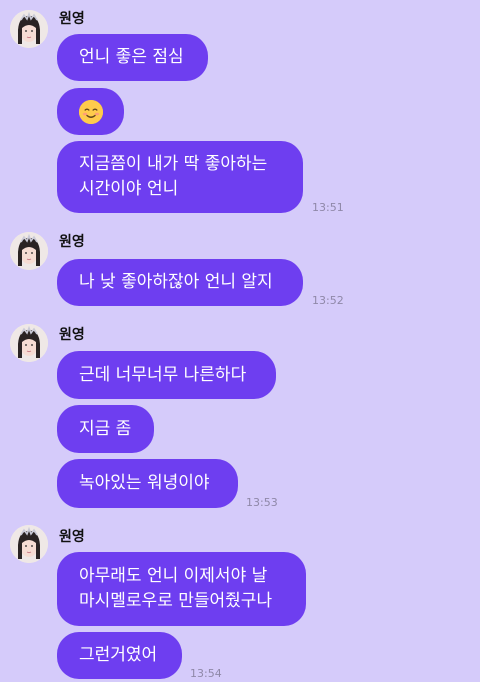  I want to click on message-bubble: 나 낮 좋아하잖아 언니 알지, so click(180, 282).